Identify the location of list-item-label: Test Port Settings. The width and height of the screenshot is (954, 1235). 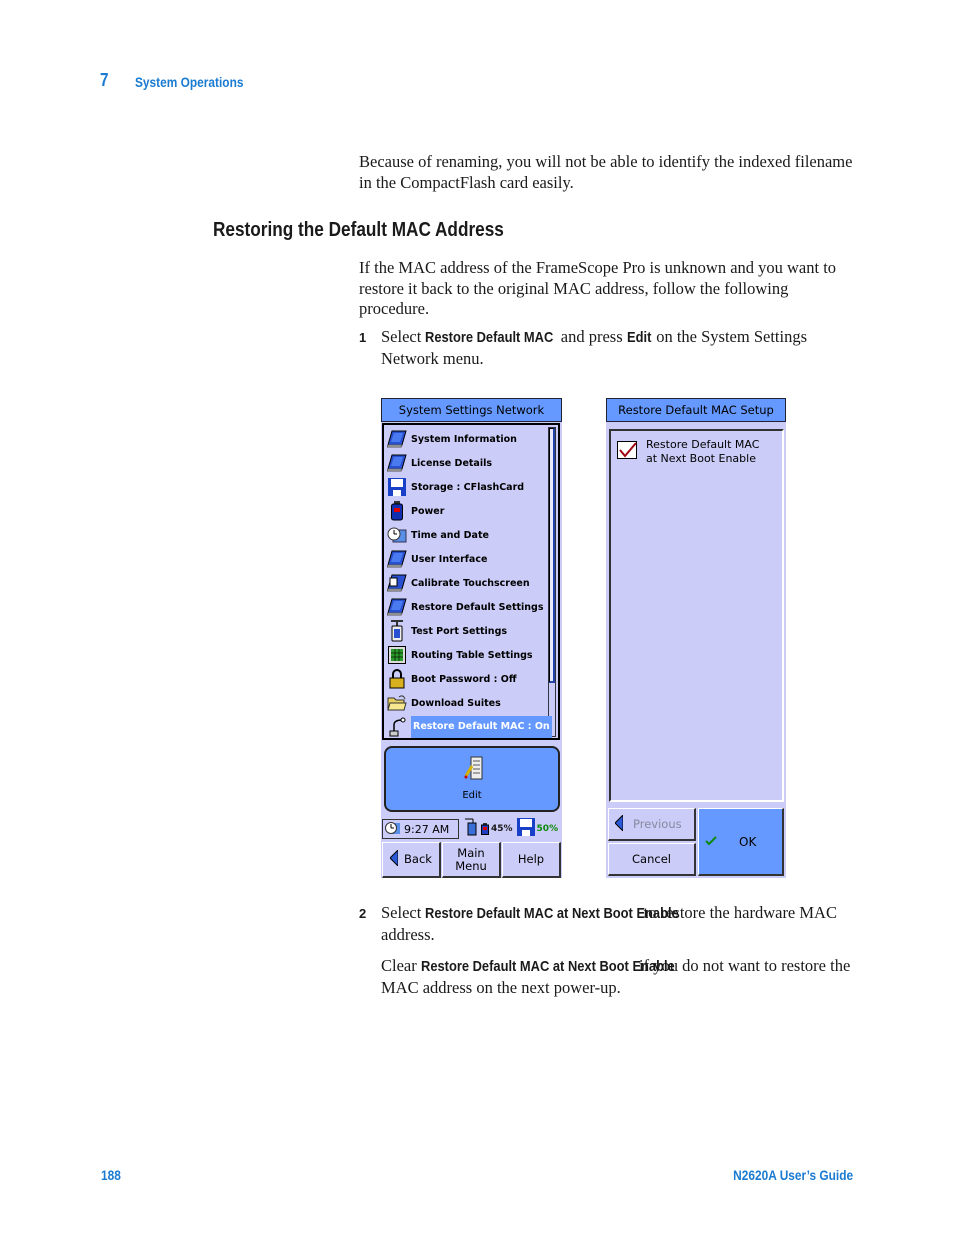
(459, 631).